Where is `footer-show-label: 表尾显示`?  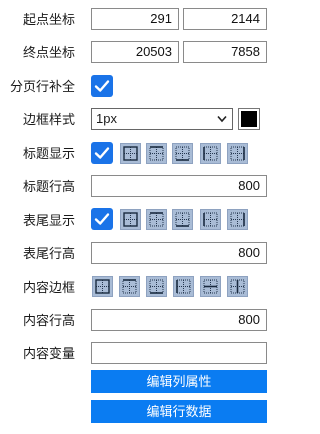 footer-show-label: 表尾显示 is located at coordinates (48, 220).